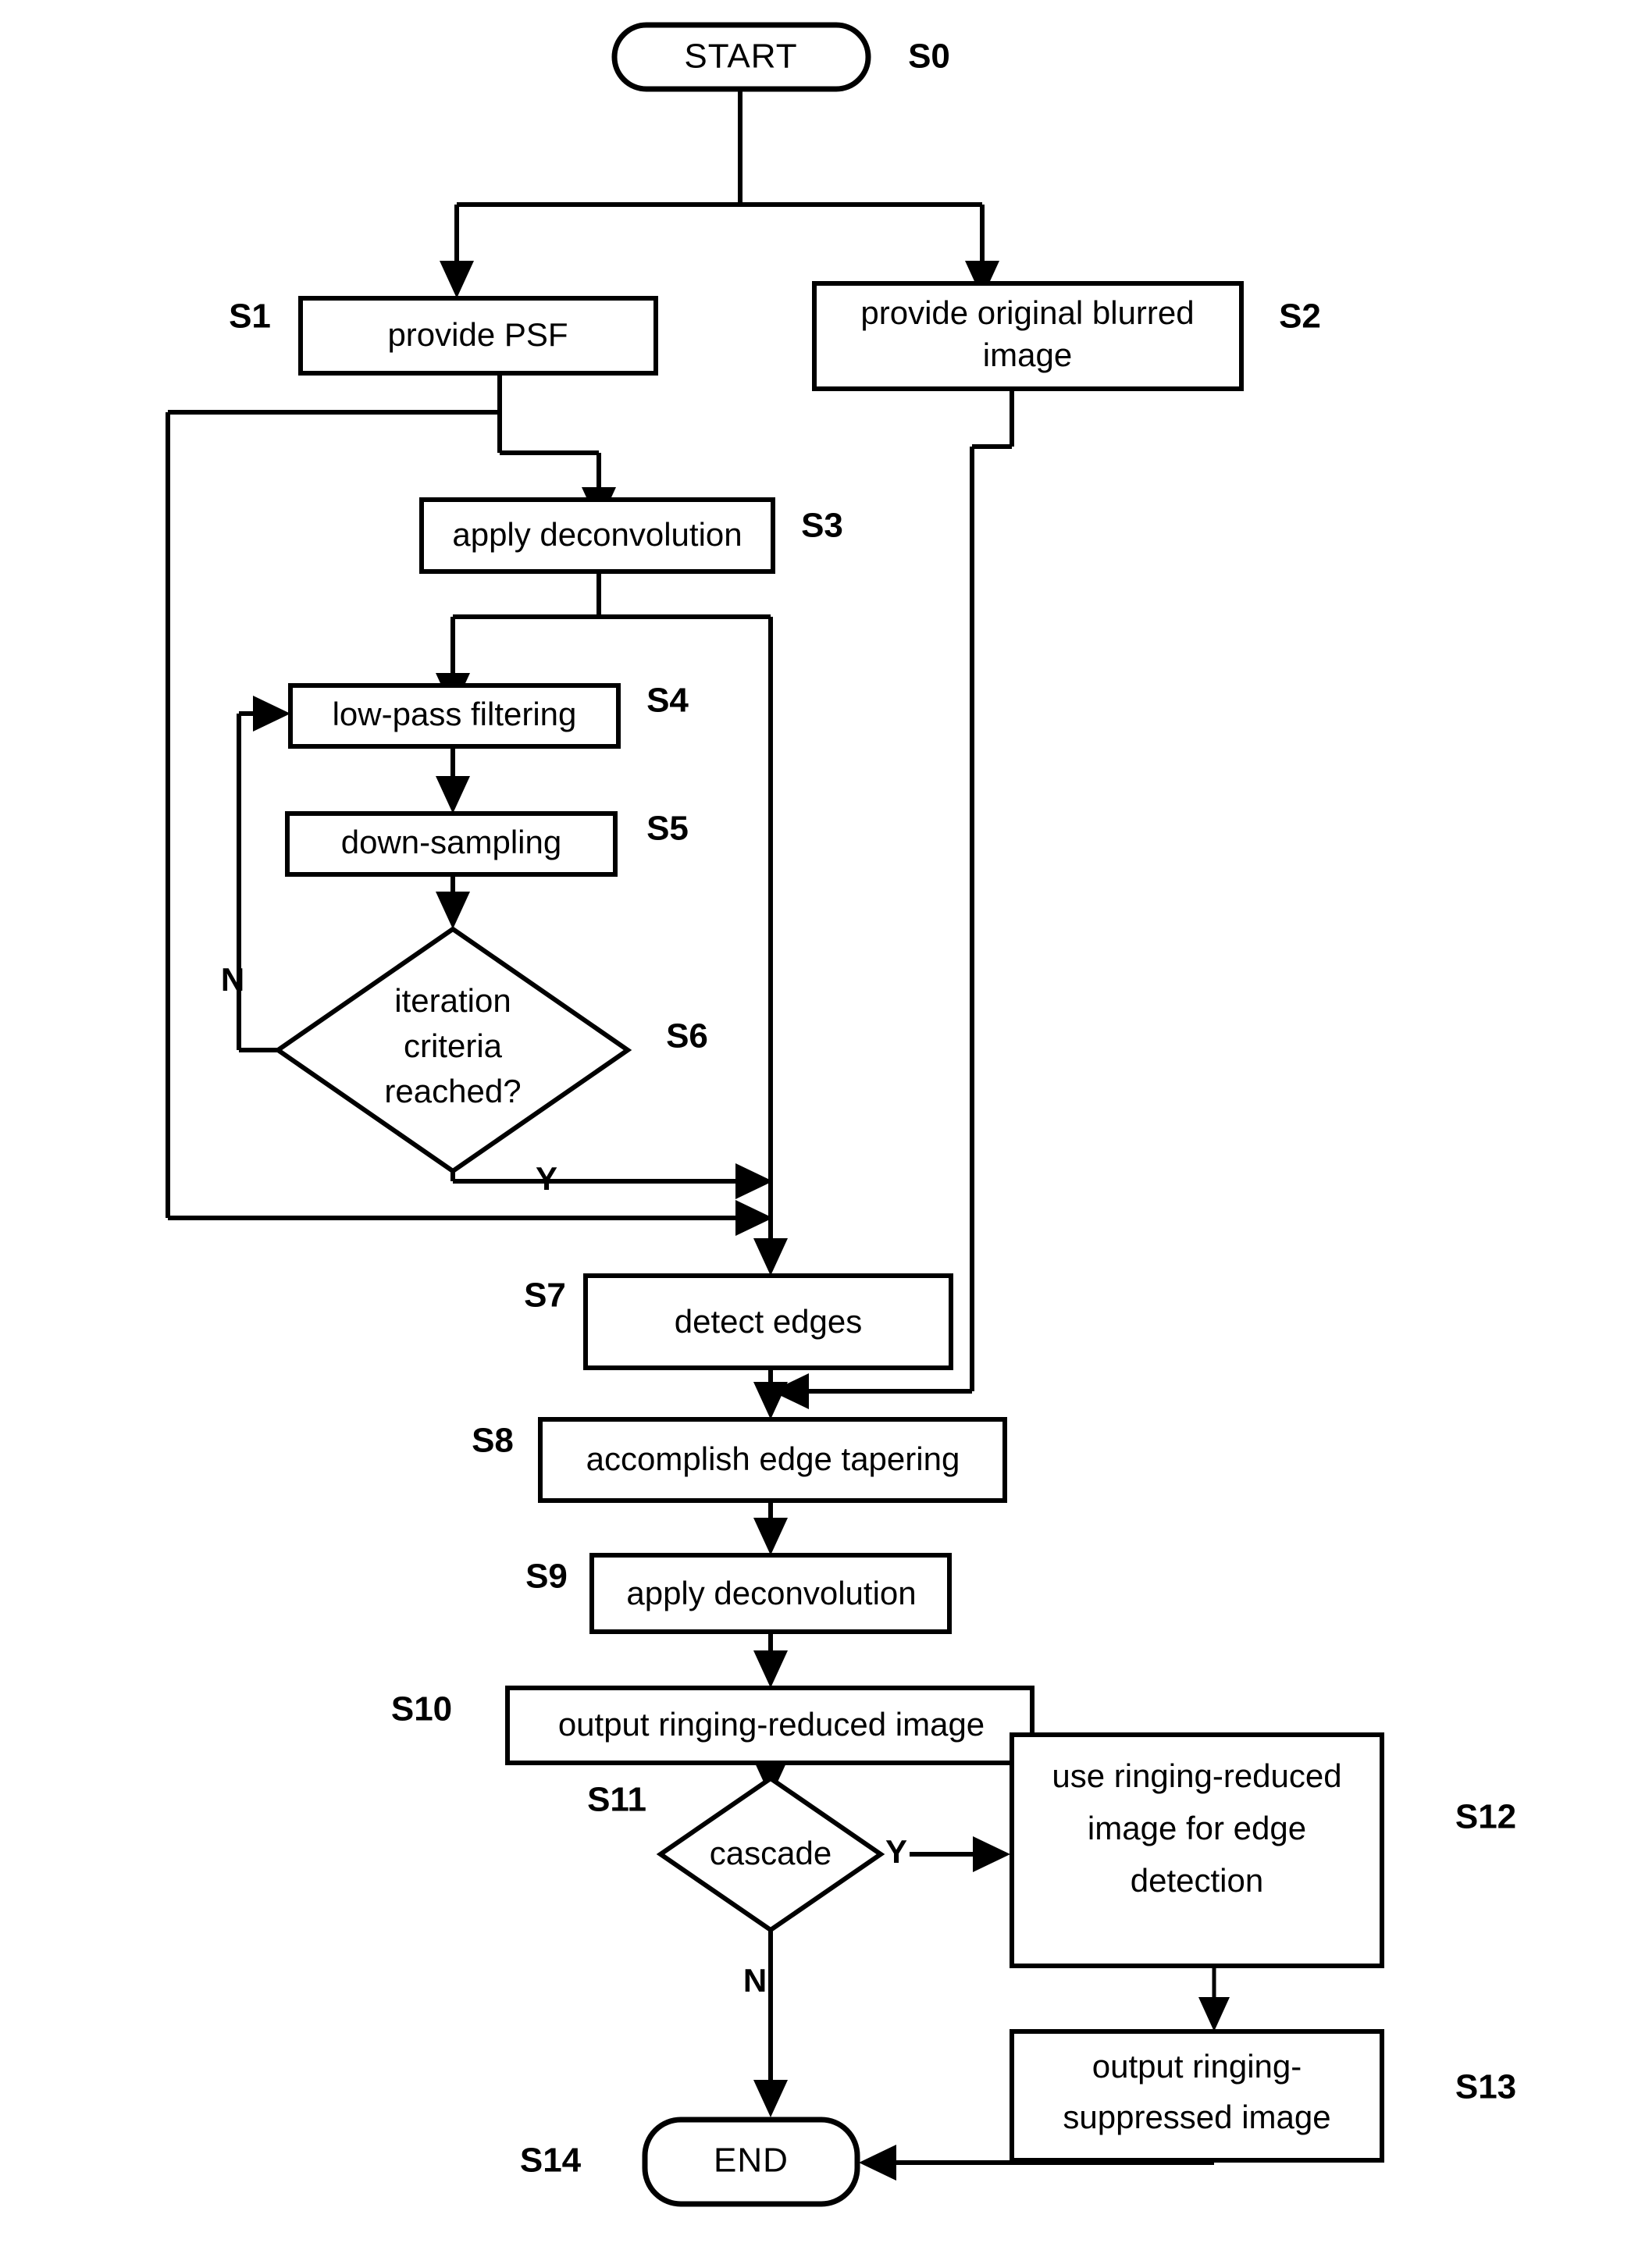  I want to click on branch-label-s11-yes: Y, so click(896, 1851).